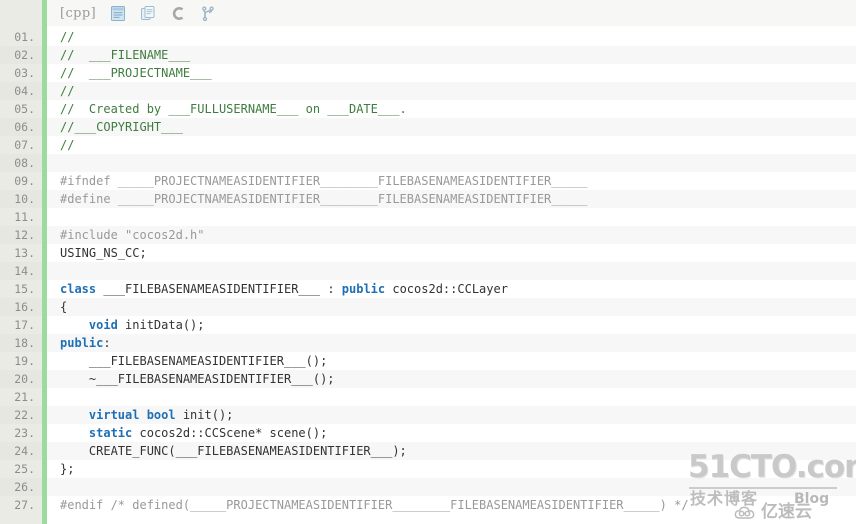  Describe the element at coordinates (24, 37) in the screenshot. I see `line-number: 01.` at that location.